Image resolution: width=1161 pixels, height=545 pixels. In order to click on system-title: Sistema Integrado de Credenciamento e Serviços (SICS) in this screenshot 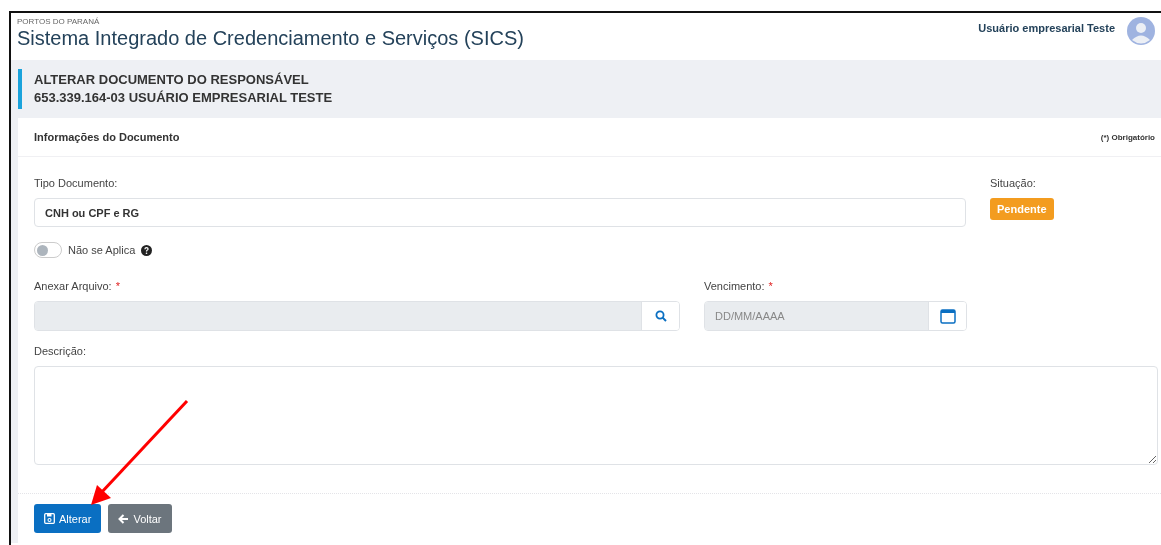, I will do `click(270, 38)`.